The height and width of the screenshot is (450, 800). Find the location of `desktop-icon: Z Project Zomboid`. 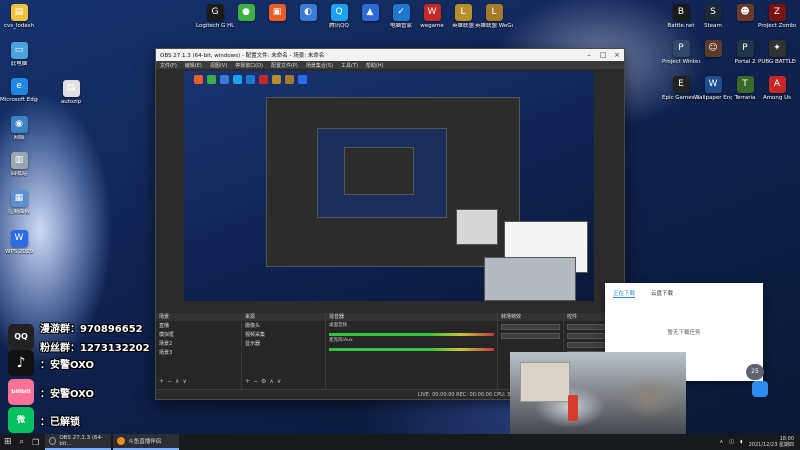

desktop-icon: Z Project Zomboid is located at coordinates (777, 16).